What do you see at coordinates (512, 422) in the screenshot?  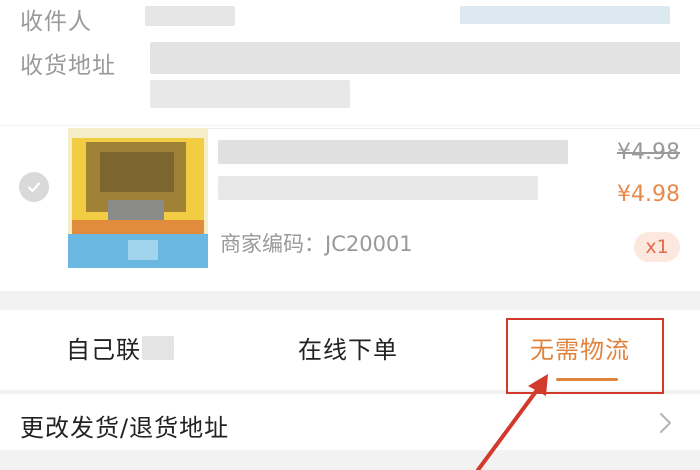 I see `annotation-arrow` at bounding box center [512, 422].